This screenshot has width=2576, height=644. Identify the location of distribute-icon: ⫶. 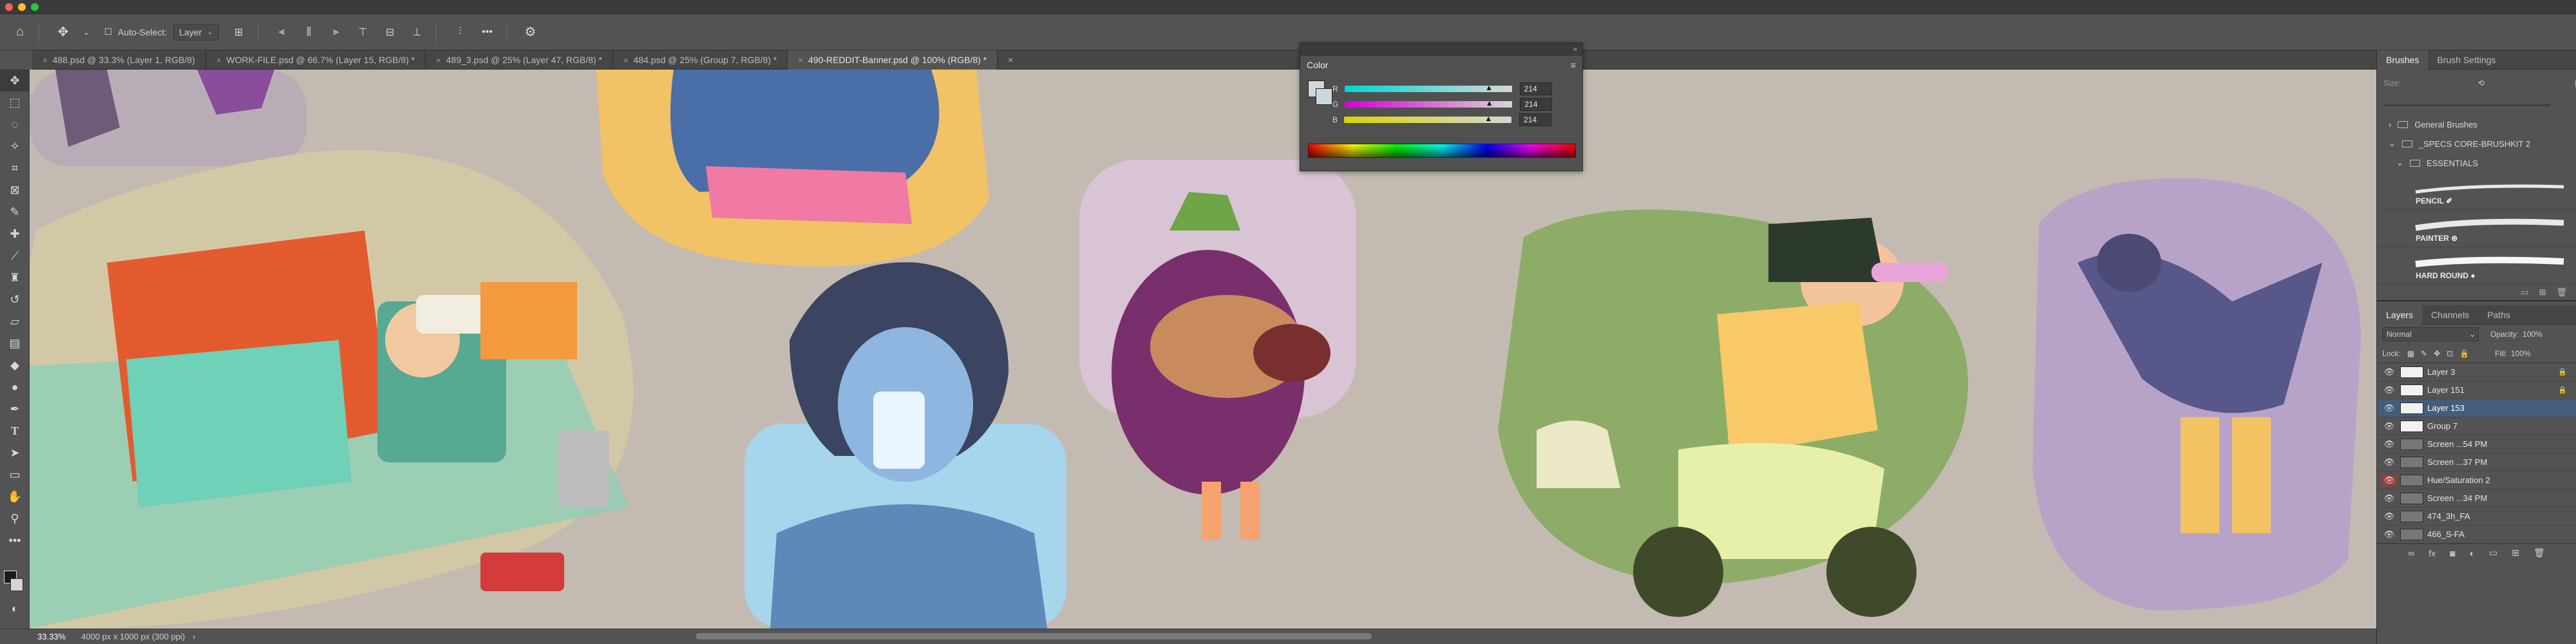
(461, 32).